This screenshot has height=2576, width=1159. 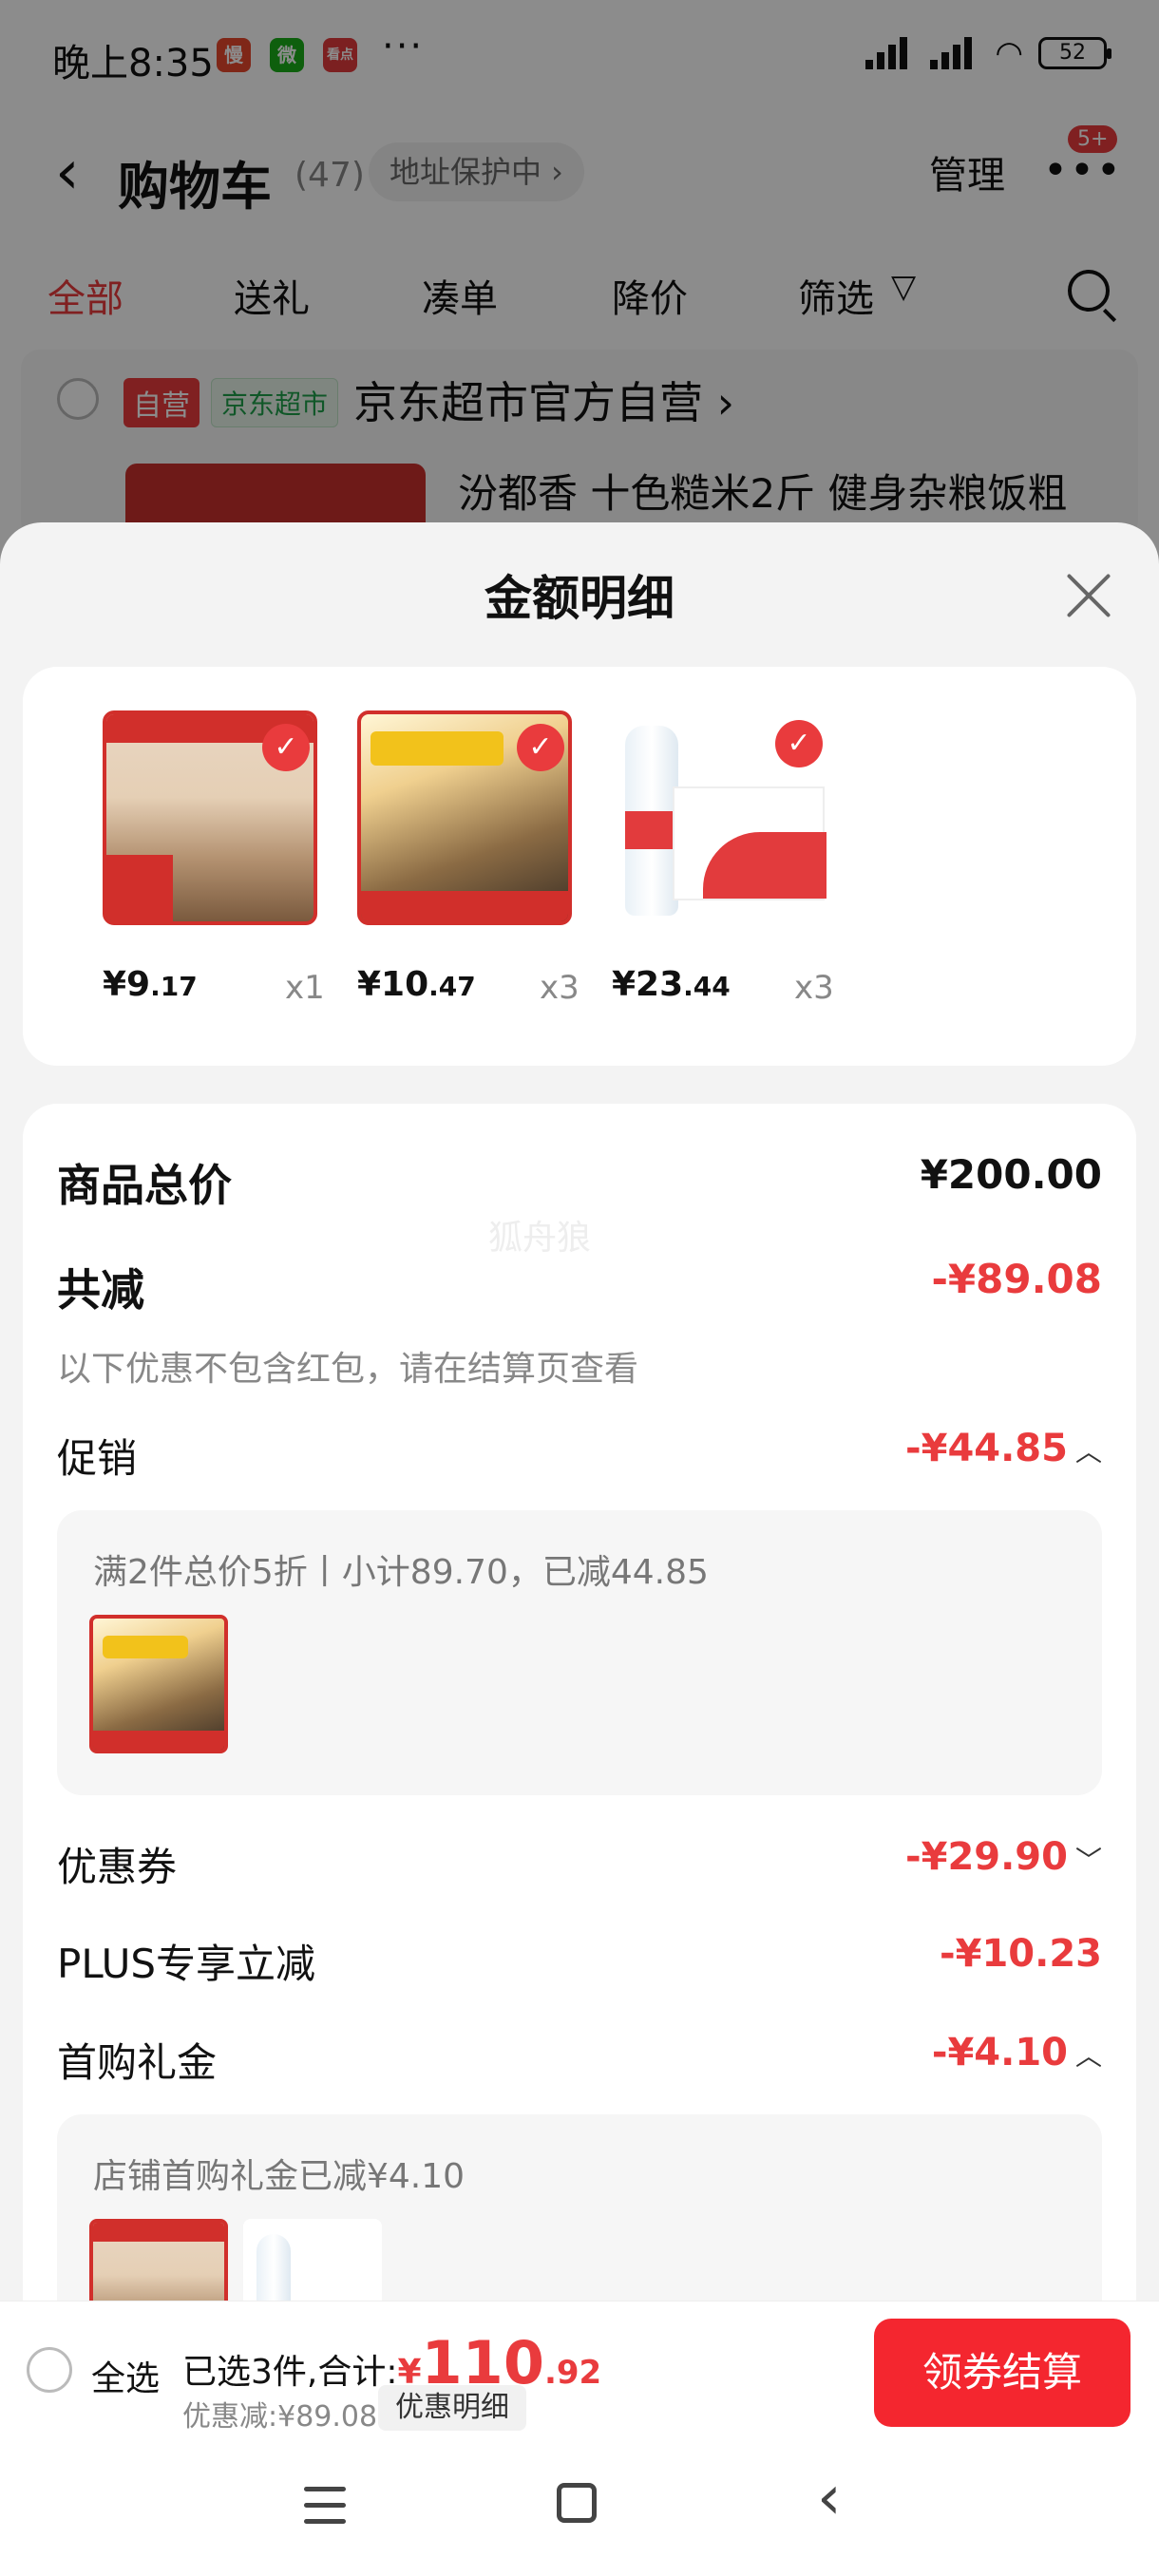 What do you see at coordinates (100, 1290) in the screenshot?
I see `total-reduce-label: 共减` at bounding box center [100, 1290].